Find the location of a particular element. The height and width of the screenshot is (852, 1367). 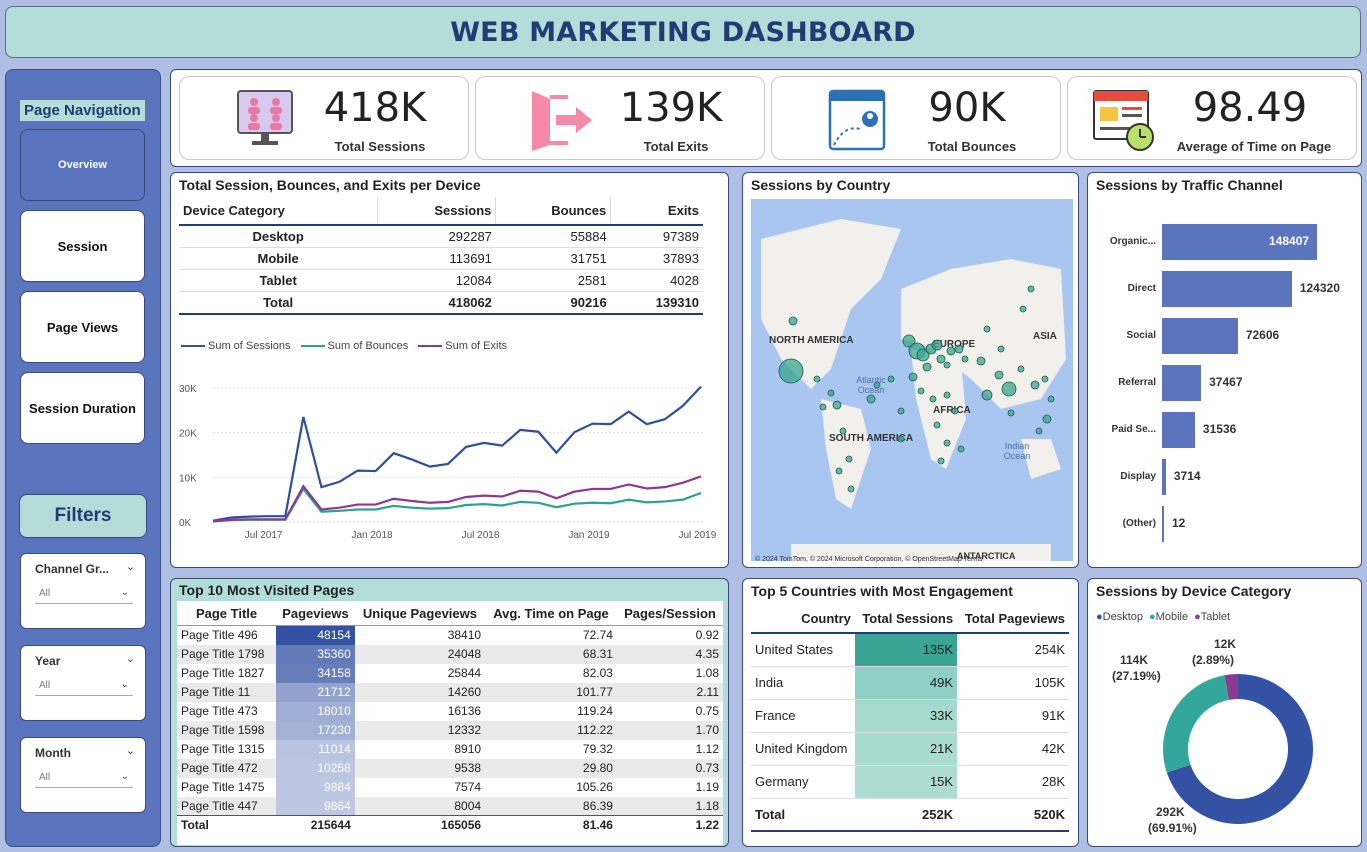

channel-group-slicer: Channel Gr... ⌄ All ⌄ is located at coordinates (83, 591).